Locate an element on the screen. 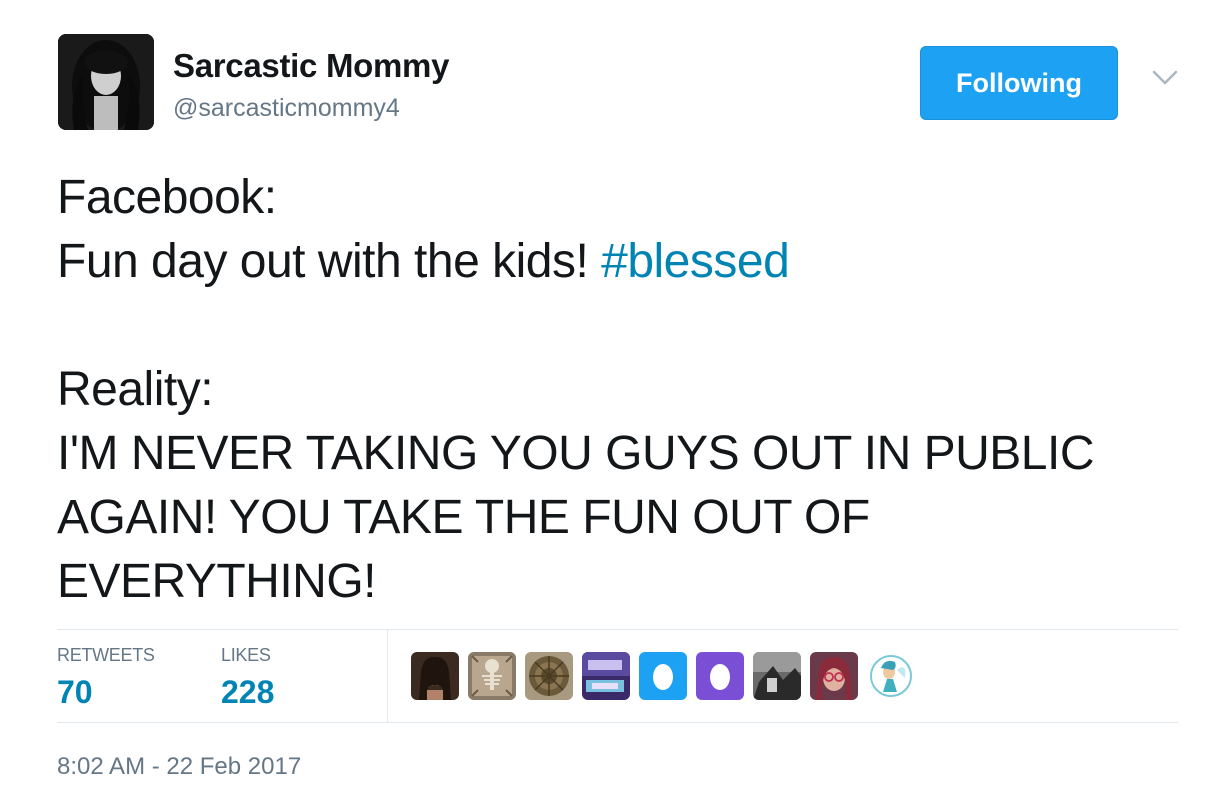 Image resolution: width=1230 pixels, height=794 pixels. tweet-line: EVERYTHING! is located at coordinates (217, 581).